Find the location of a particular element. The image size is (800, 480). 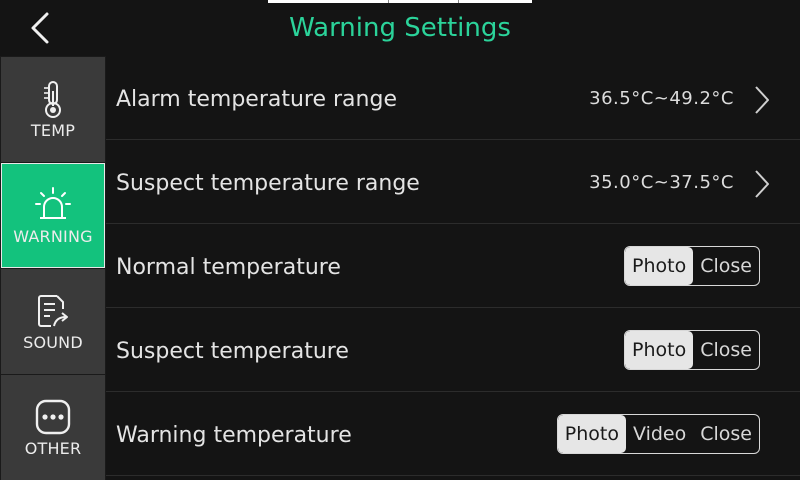

sidebar-item-temp: TEMP is located at coordinates (53, 109).